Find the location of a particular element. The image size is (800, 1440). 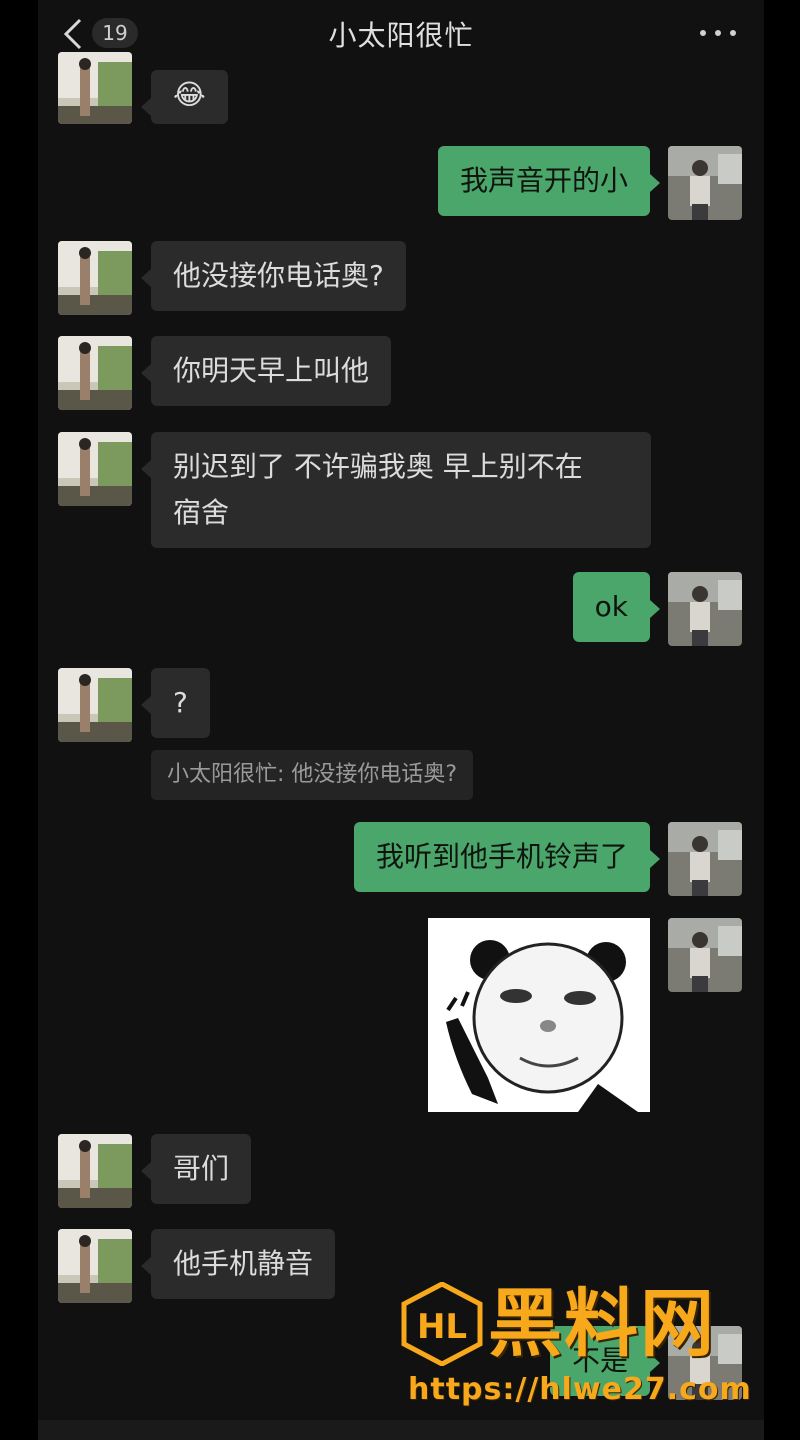

more-options-button is located at coordinates (718, 33).